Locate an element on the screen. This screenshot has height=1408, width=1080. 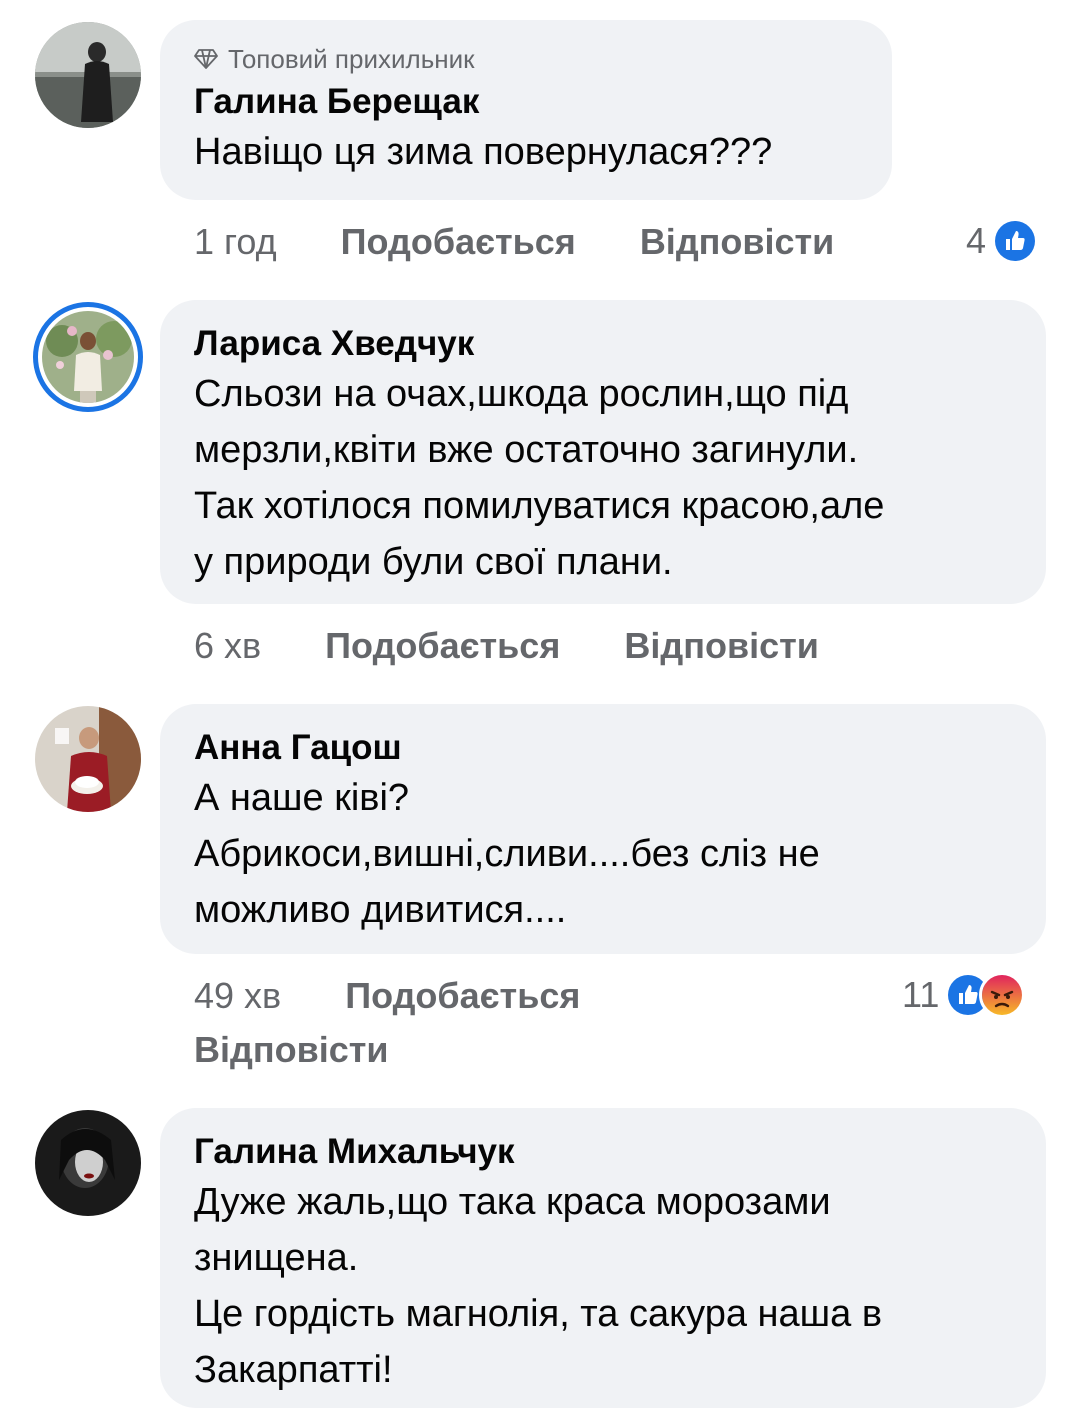
comment-author: Галина Берещак is located at coordinates (526, 102).